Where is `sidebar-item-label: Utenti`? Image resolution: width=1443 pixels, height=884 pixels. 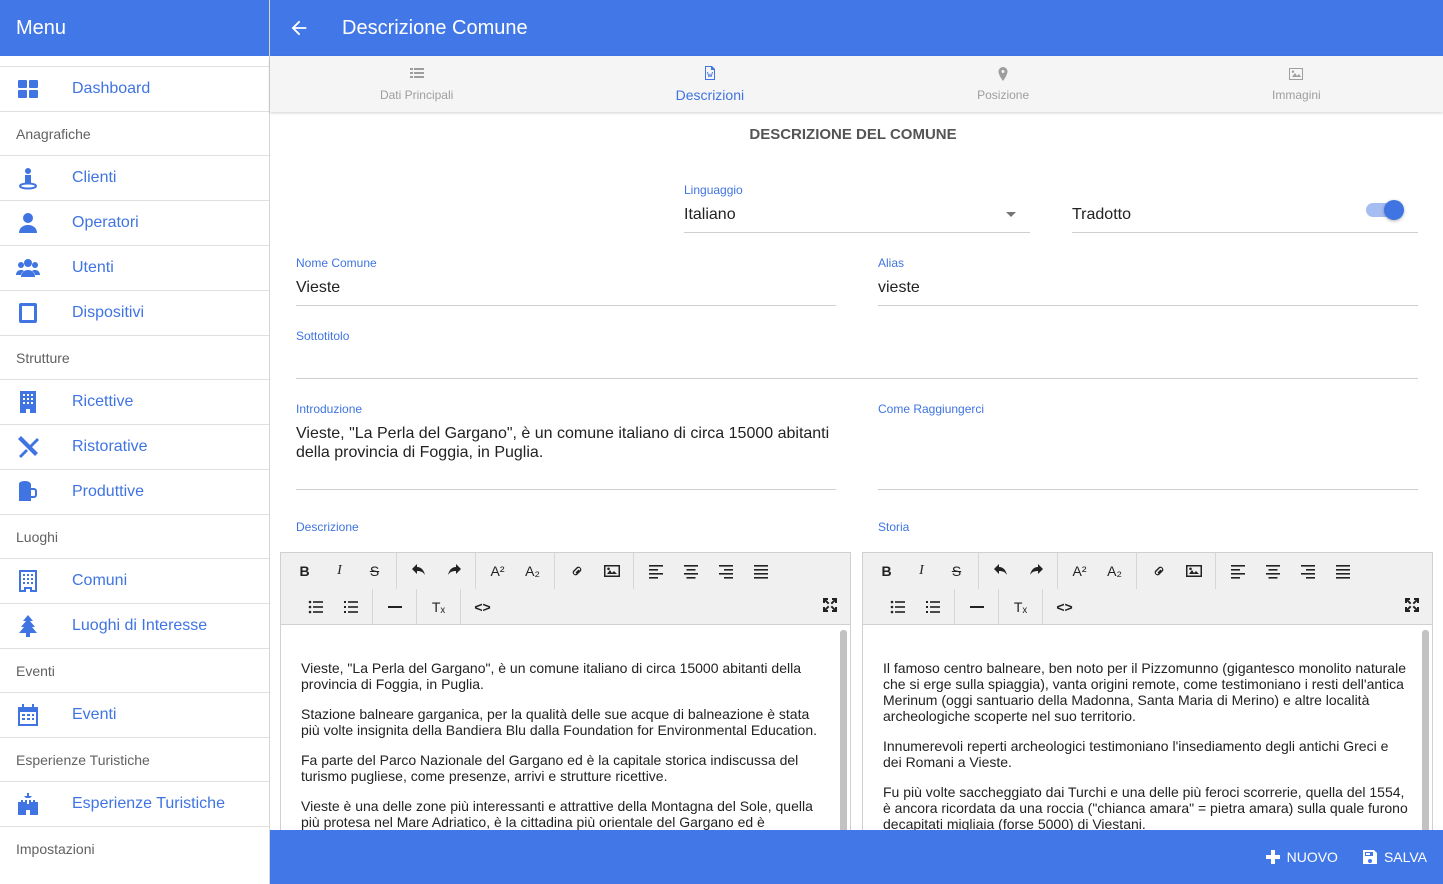 sidebar-item-label: Utenti is located at coordinates (93, 267).